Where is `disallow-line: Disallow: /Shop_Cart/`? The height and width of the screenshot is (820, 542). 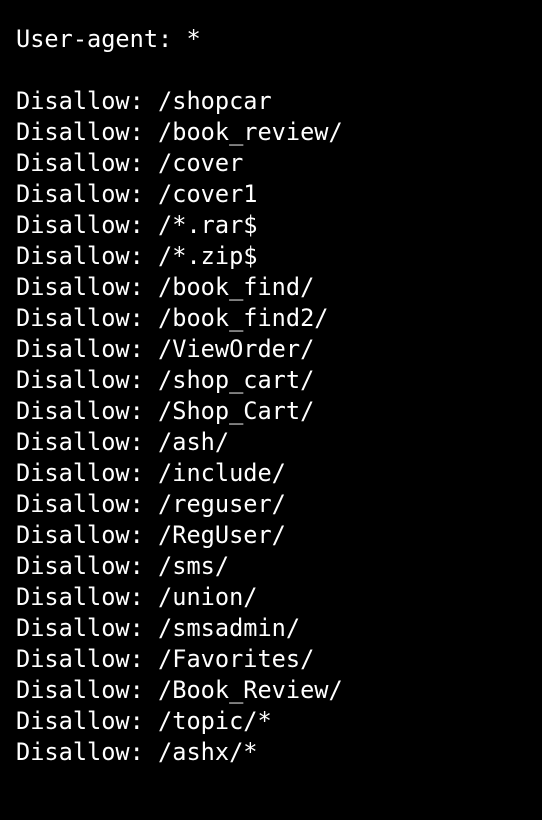
disallow-line: Disallow: /Shop_Cart/ is located at coordinates (165, 411).